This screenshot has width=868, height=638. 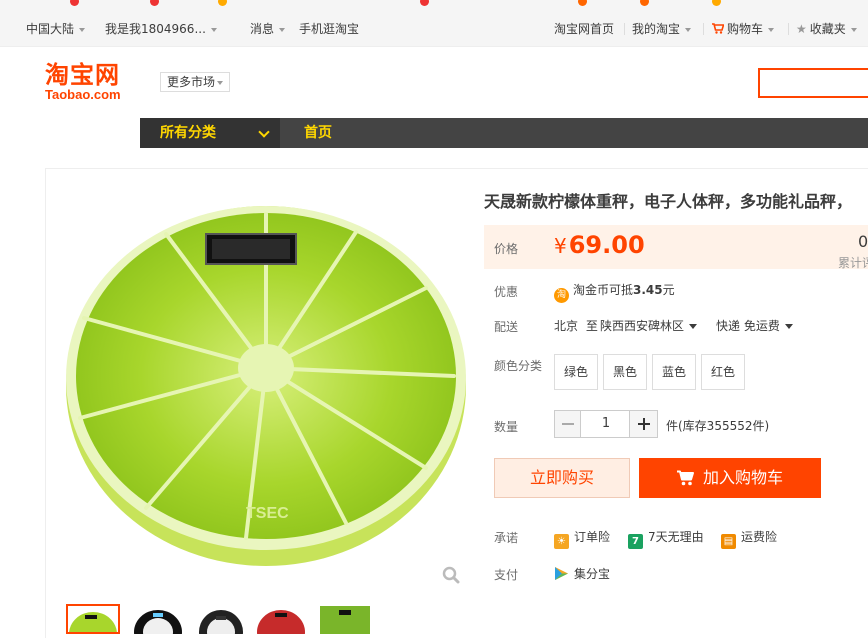 I want to click on color-option-green: 绿色, so click(x=576, y=372).